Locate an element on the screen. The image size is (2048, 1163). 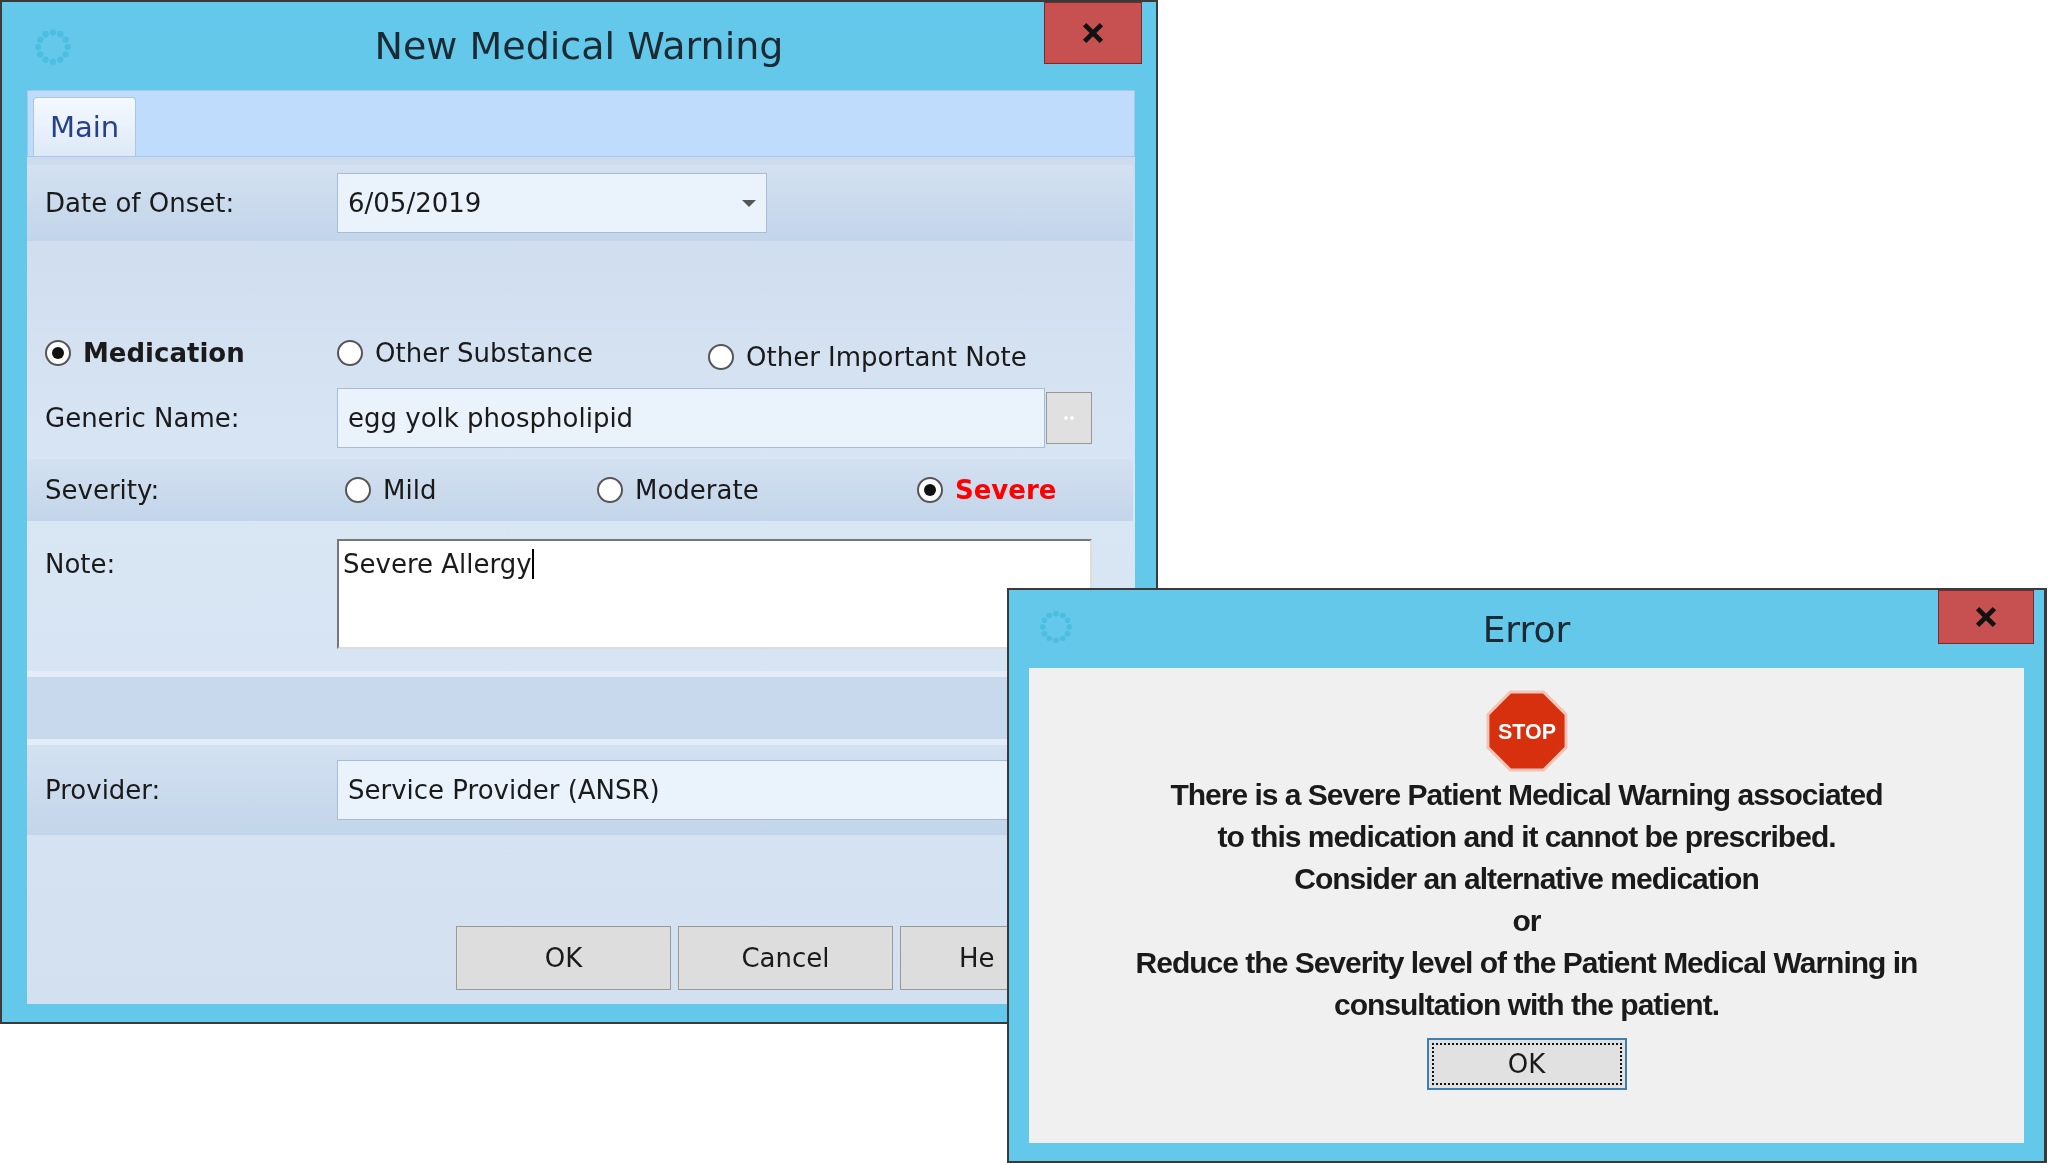
window-title: New Medical Warning is located at coordinates (579, 46).